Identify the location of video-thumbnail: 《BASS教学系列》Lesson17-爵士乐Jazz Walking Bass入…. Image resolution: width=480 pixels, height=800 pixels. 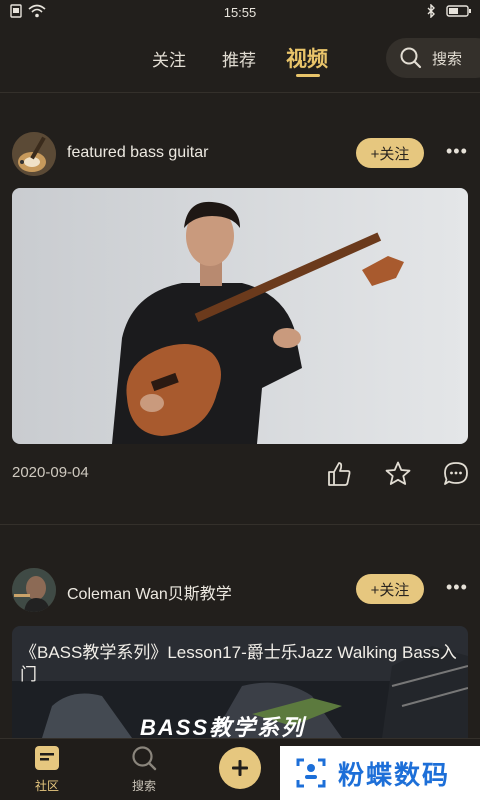
(240, 682).